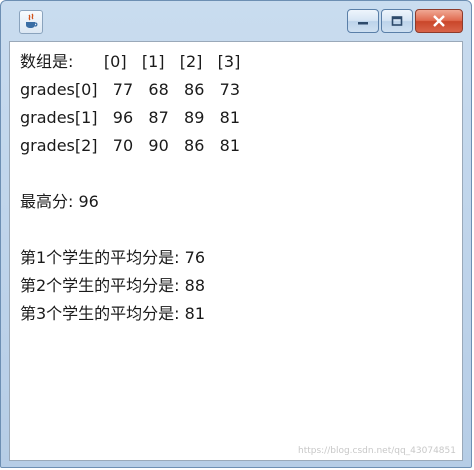 The height and width of the screenshot is (470, 474). I want to click on close-icon, so click(439, 21).